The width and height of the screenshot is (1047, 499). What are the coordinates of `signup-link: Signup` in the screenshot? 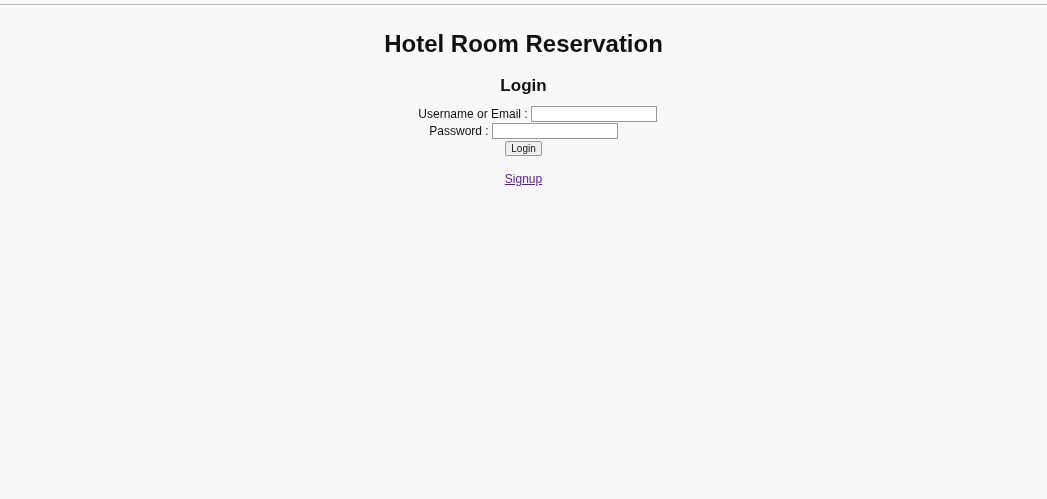 It's located at (523, 179).